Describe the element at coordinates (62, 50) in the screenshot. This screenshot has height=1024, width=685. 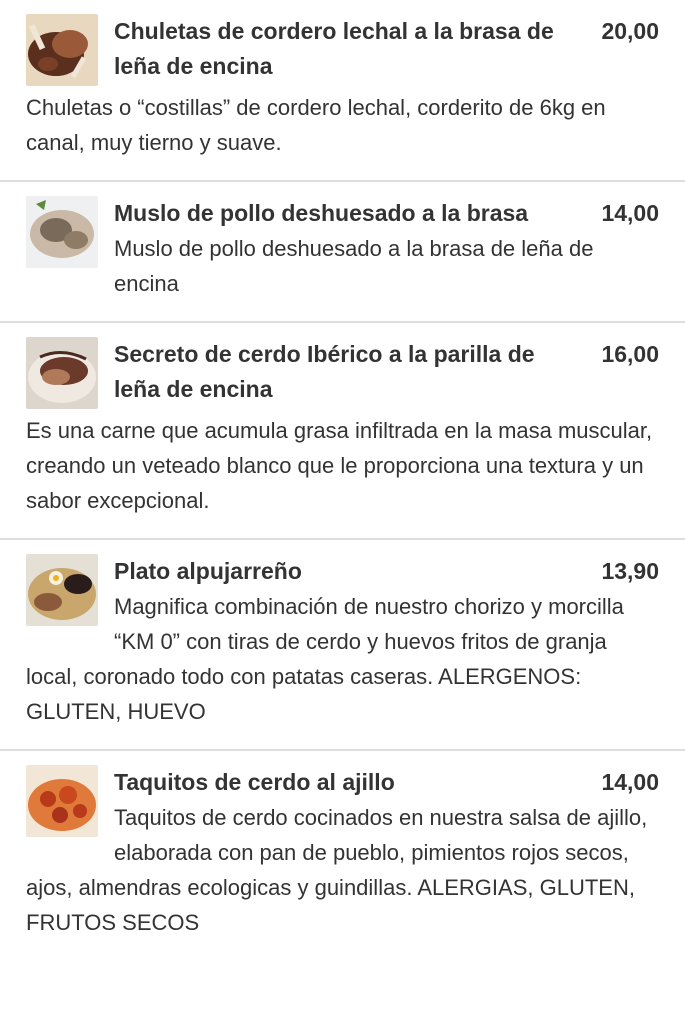
I see `lamb-chops-photo` at that location.